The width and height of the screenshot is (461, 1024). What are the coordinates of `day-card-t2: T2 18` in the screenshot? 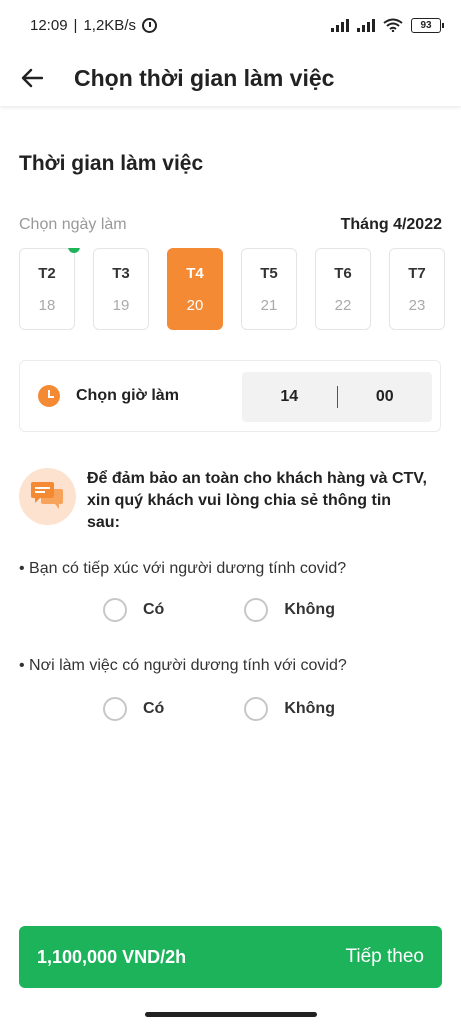 It's located at (49, 289).